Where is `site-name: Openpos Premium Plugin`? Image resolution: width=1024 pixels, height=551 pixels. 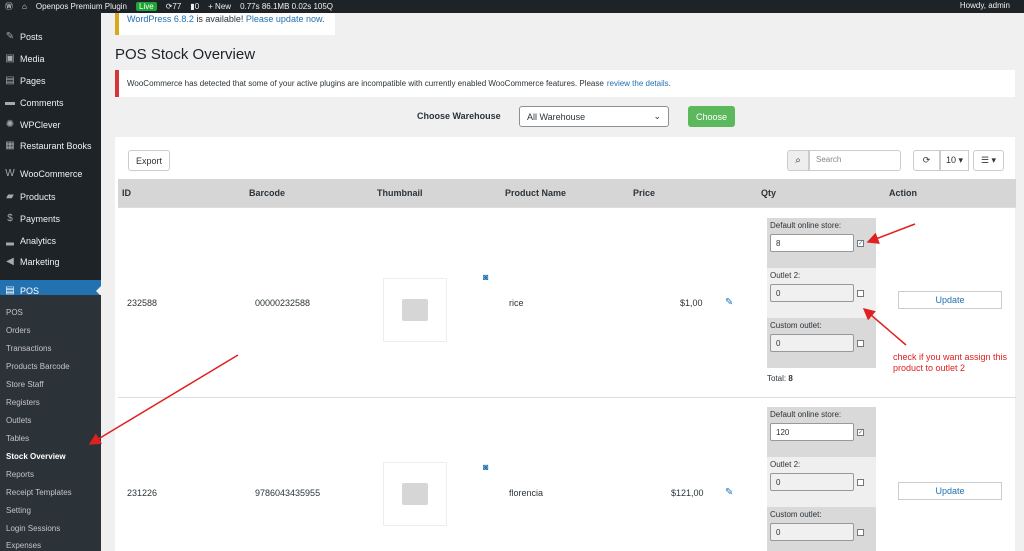
site-name: Openpos Premium Plugin is located at coordinates (81, 6).